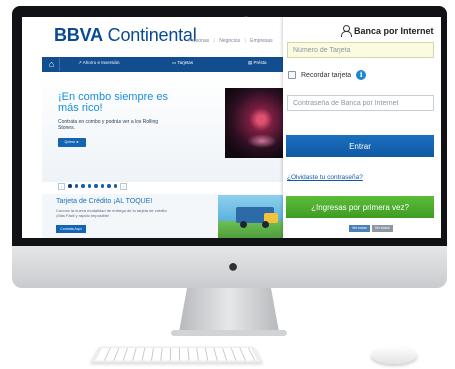  What do you see at coordinates (292, 75) in the screenshot?
I see `remember-card-checkbox` at bounding box center [292, 75].